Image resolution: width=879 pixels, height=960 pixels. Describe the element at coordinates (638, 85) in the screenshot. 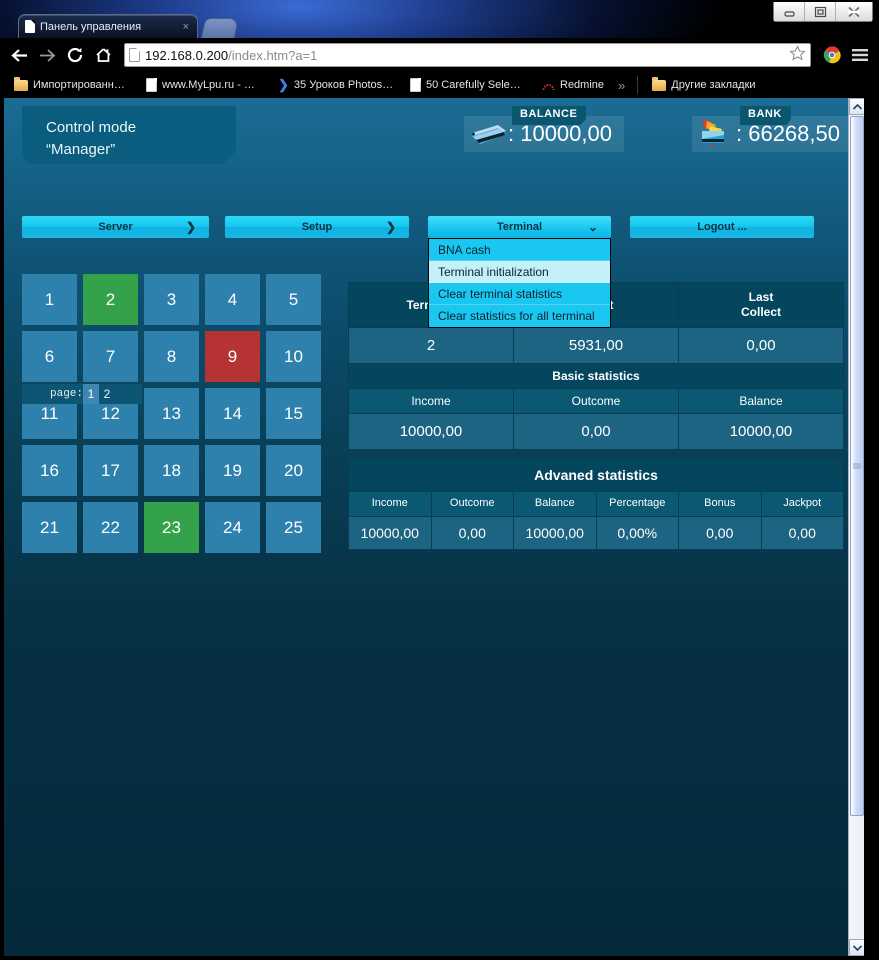

I see `bookmarks-divider` at that location.